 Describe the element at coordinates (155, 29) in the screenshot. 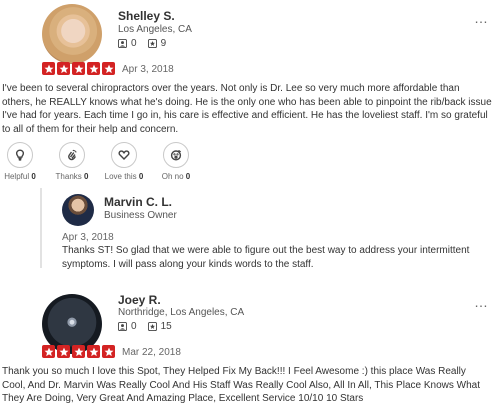

I see `reviewer-location: Los Angeles, CA` at that location.